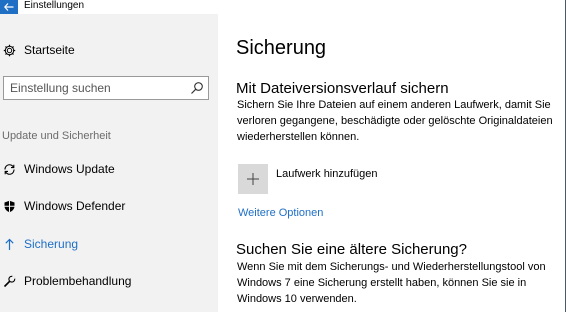  Describe the element at coordinates (54, 5) in the screenshot. I see `window-title: Einstellungen` at that location.